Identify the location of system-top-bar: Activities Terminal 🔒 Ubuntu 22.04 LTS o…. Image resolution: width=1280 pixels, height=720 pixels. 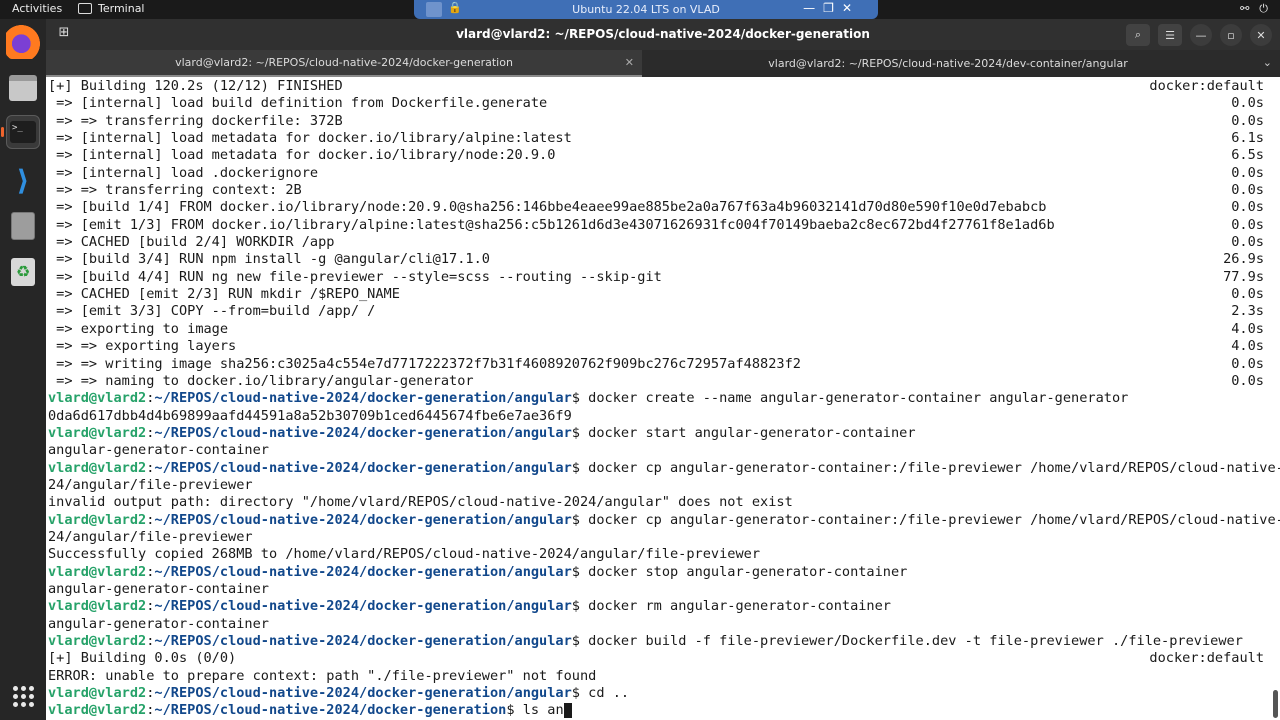
(640, 9).